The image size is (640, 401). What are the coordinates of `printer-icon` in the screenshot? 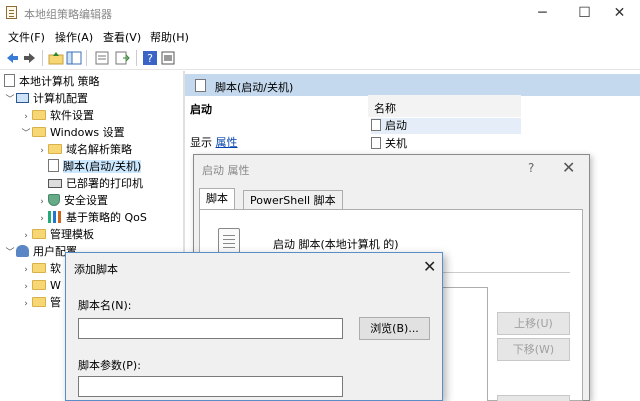 It's located at (55, 183).